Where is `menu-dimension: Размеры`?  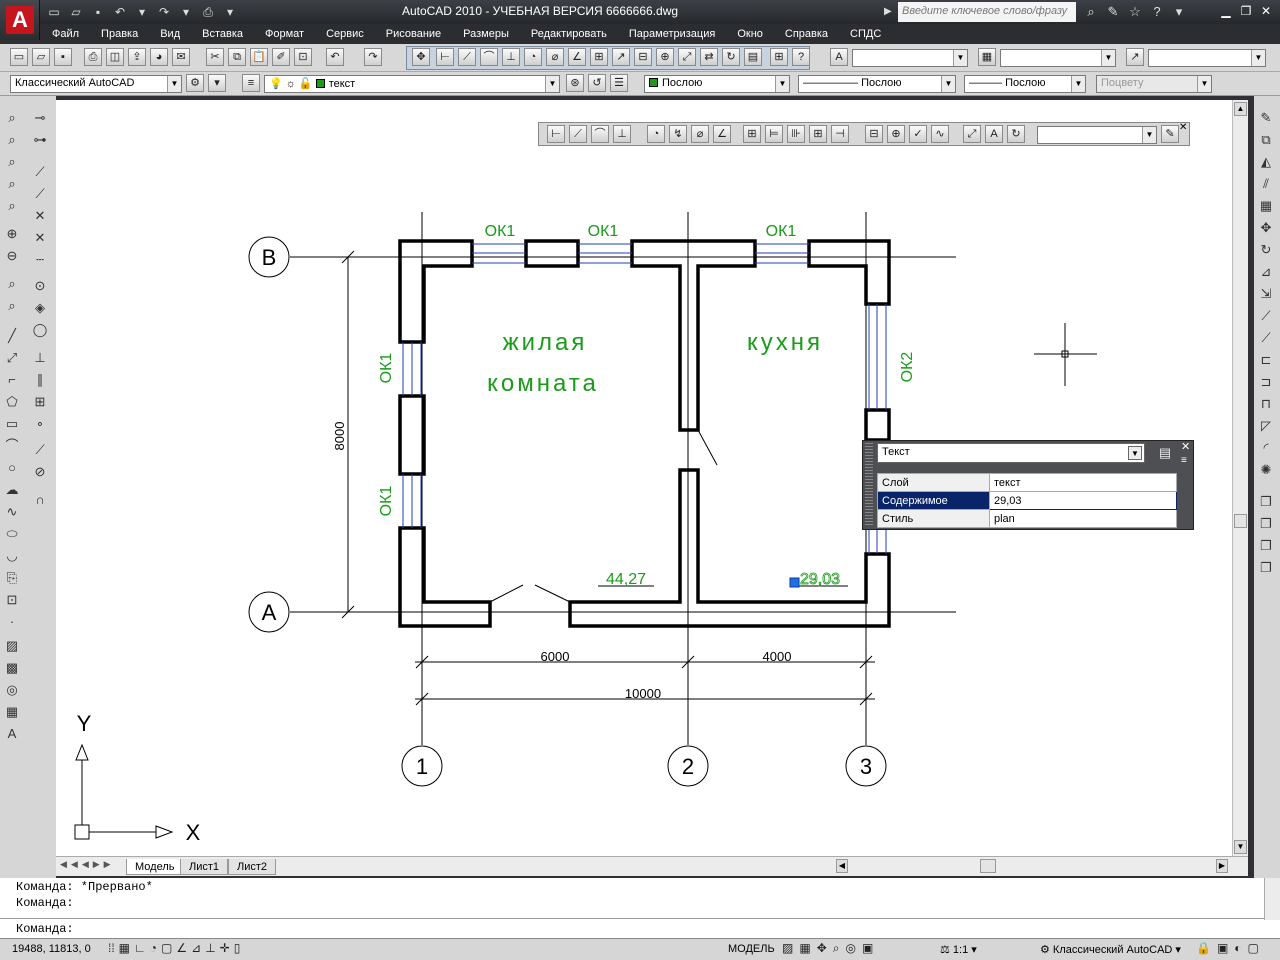
menu-dimension: Размеры is located at coordinates (485, 34).